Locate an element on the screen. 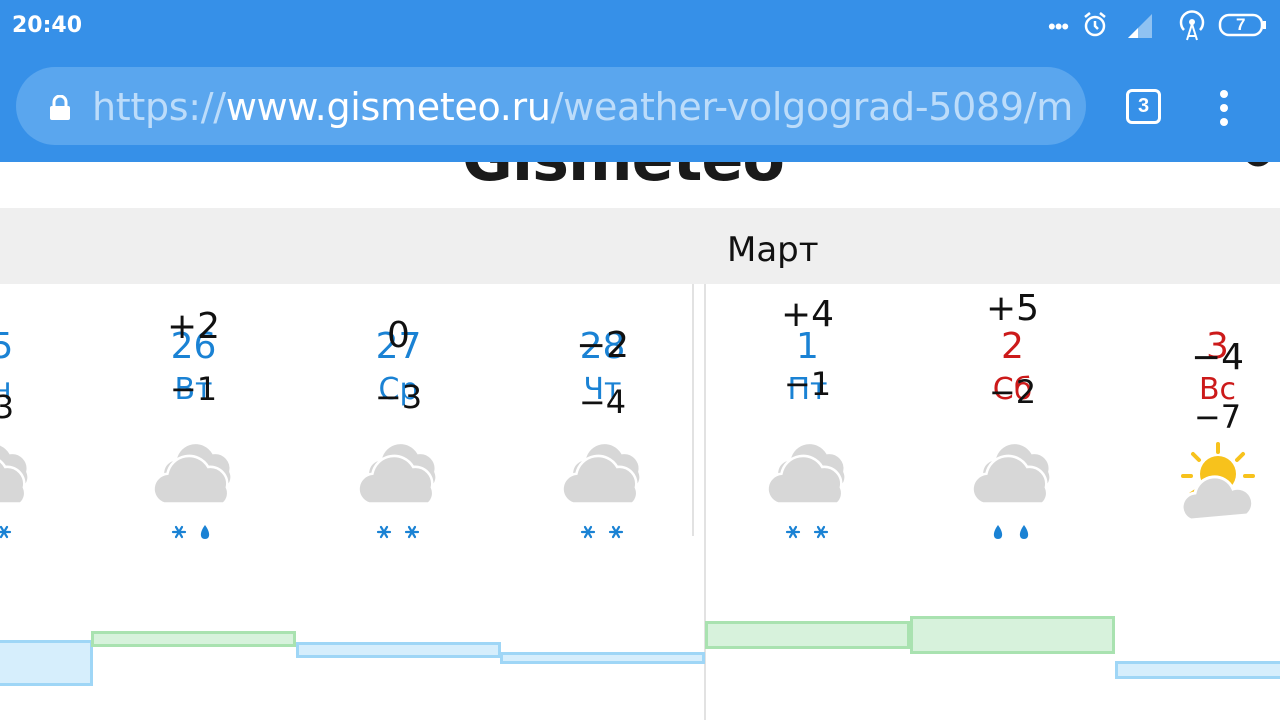 This screenshot has height=720, width=1280. sun-cloud-icon is located at coordinates (1217, 482).